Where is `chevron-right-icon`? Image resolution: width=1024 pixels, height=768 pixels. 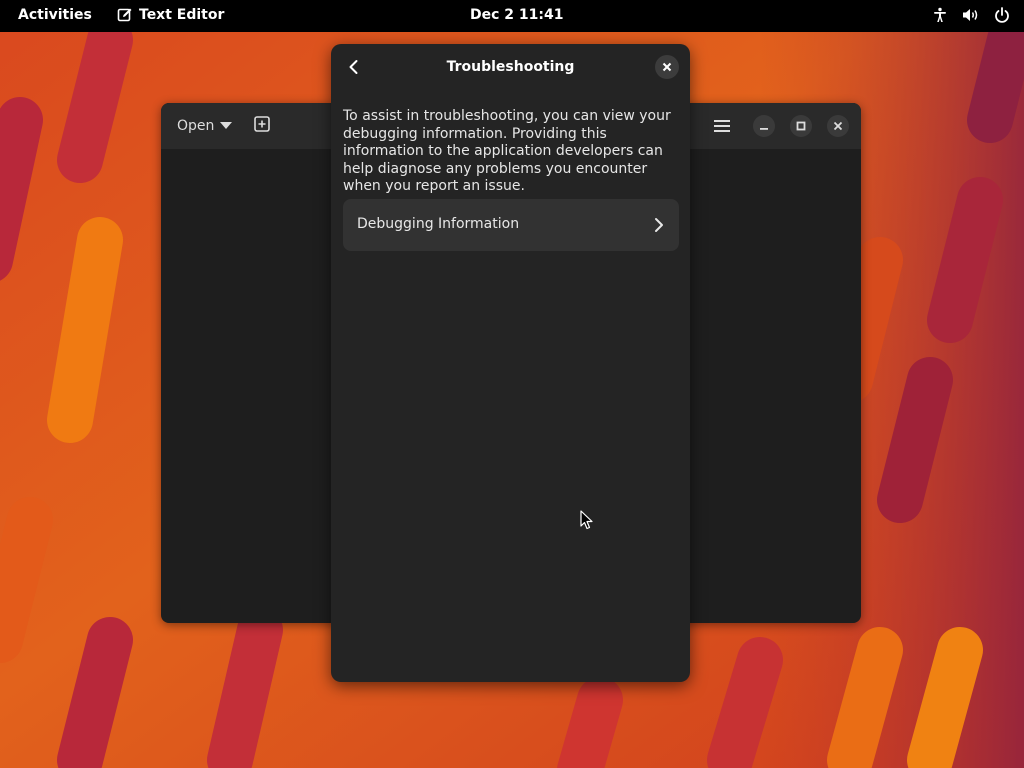
chevron-right-icon is located at coordinates (659, 227).